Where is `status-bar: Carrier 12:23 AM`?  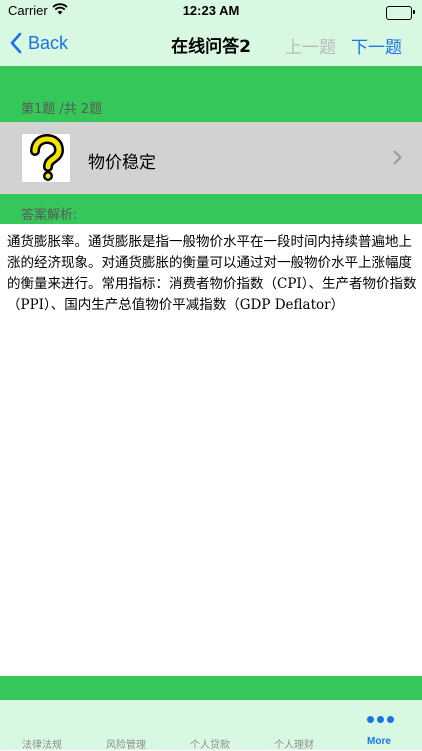
status-bar: Carrier 12:23 AM is located at coordinates (211, 11).